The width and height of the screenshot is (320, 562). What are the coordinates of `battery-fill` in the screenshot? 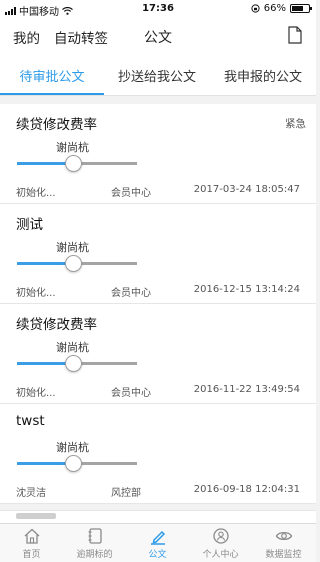 It's located at (297, 8).